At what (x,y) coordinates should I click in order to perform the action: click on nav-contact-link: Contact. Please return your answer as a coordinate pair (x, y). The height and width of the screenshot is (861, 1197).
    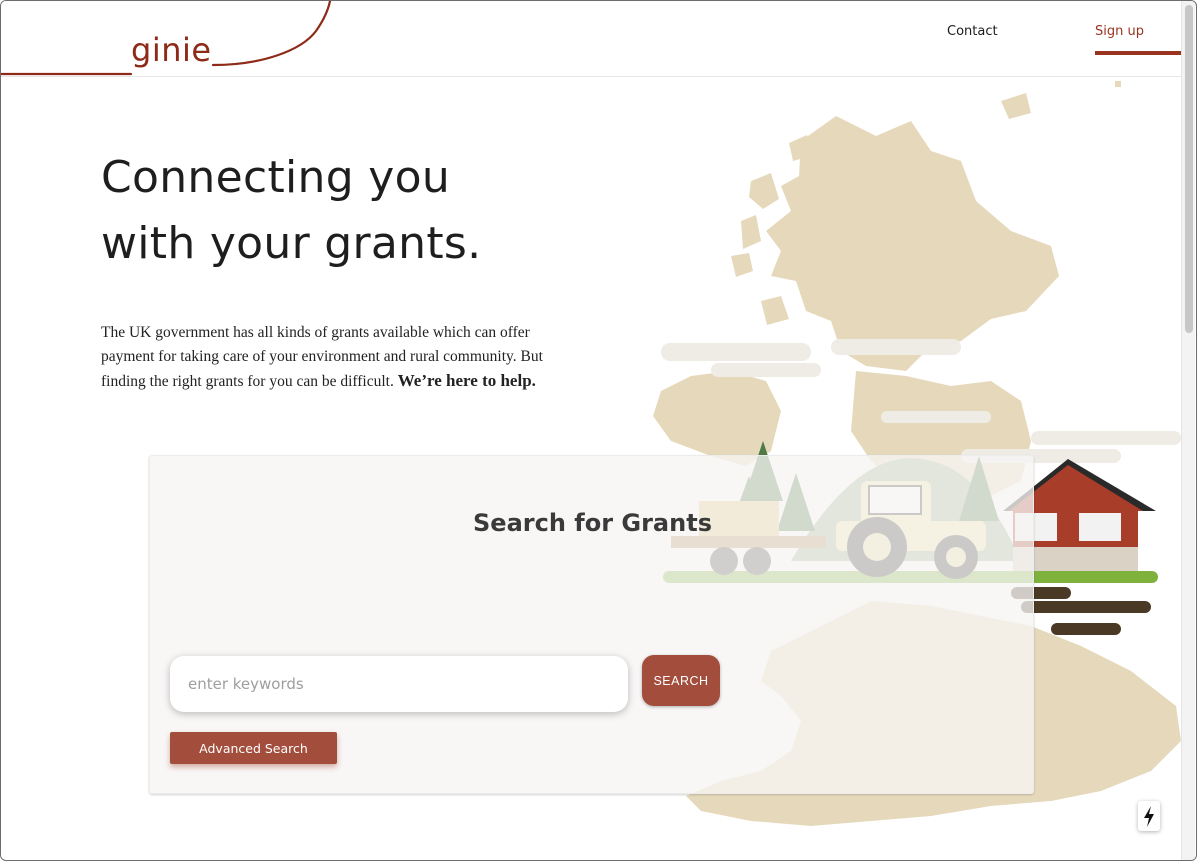
    Looking at the image, I should click on (972, 31).